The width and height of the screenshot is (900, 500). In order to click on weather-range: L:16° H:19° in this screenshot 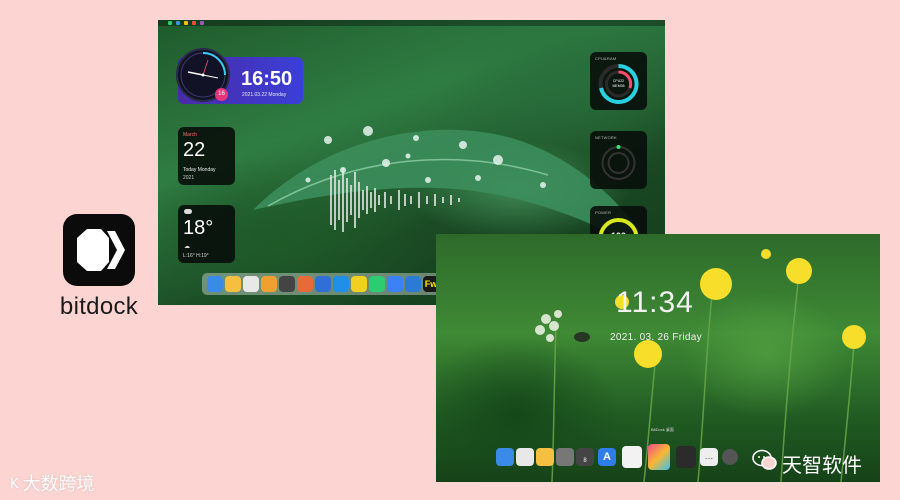, I will do `click(196, 256)`.